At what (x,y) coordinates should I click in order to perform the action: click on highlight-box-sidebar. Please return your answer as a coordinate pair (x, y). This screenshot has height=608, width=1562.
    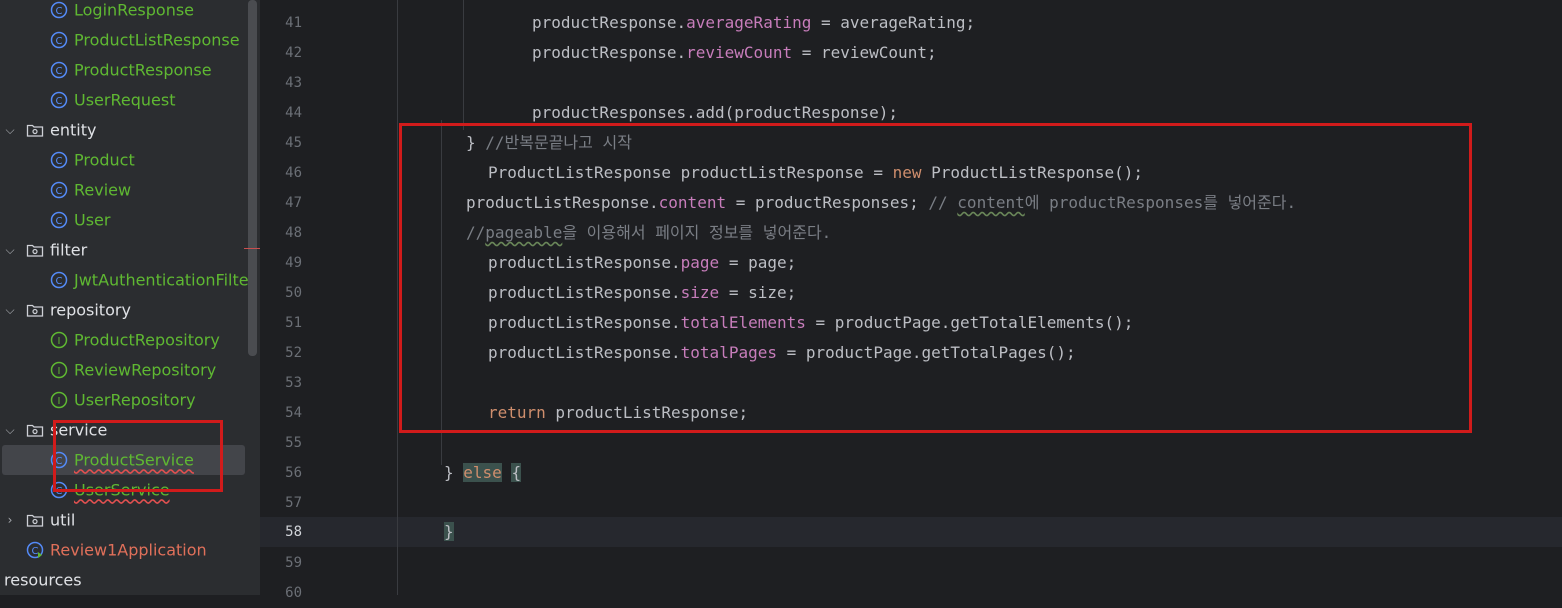
    Looking at the image, I should click on (138, 456).